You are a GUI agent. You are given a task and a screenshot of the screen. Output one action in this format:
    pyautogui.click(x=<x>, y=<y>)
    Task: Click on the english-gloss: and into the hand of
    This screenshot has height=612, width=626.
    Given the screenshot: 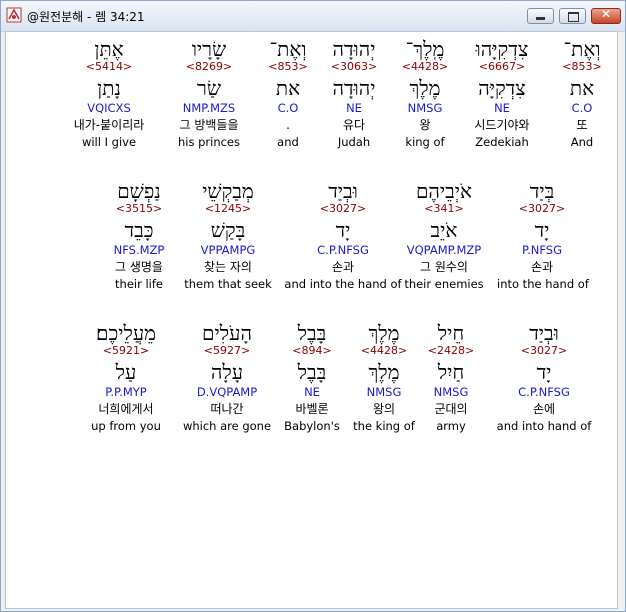 What is the action you would take?
    pyautogui.click(x=343, y=284)
    